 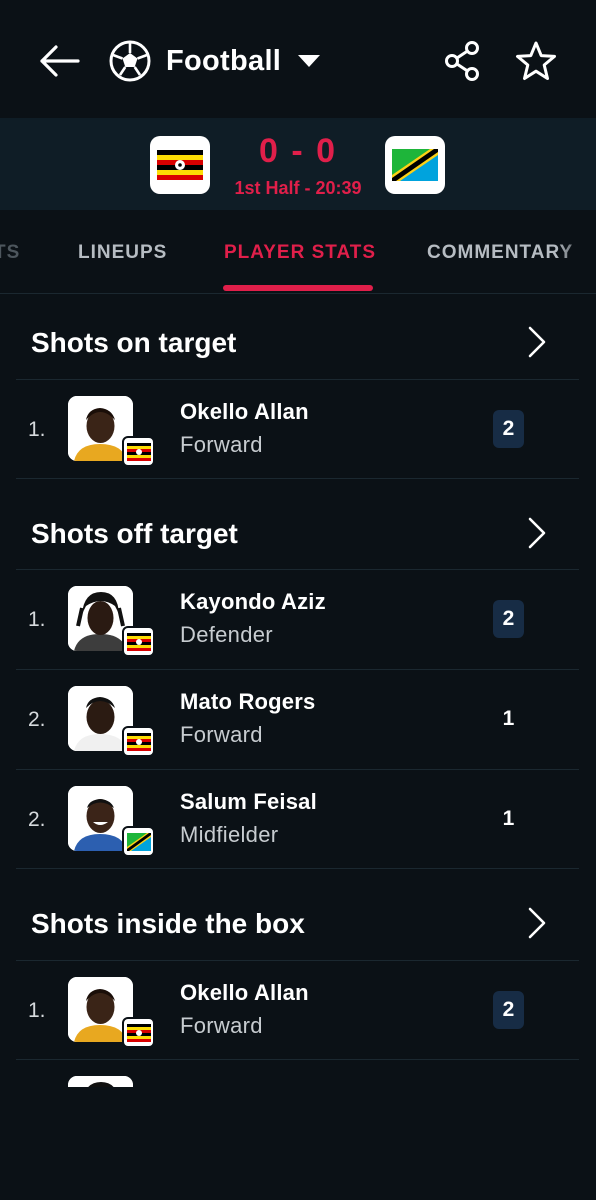 I want to click on favorite-button, so click(x=536, y=61).